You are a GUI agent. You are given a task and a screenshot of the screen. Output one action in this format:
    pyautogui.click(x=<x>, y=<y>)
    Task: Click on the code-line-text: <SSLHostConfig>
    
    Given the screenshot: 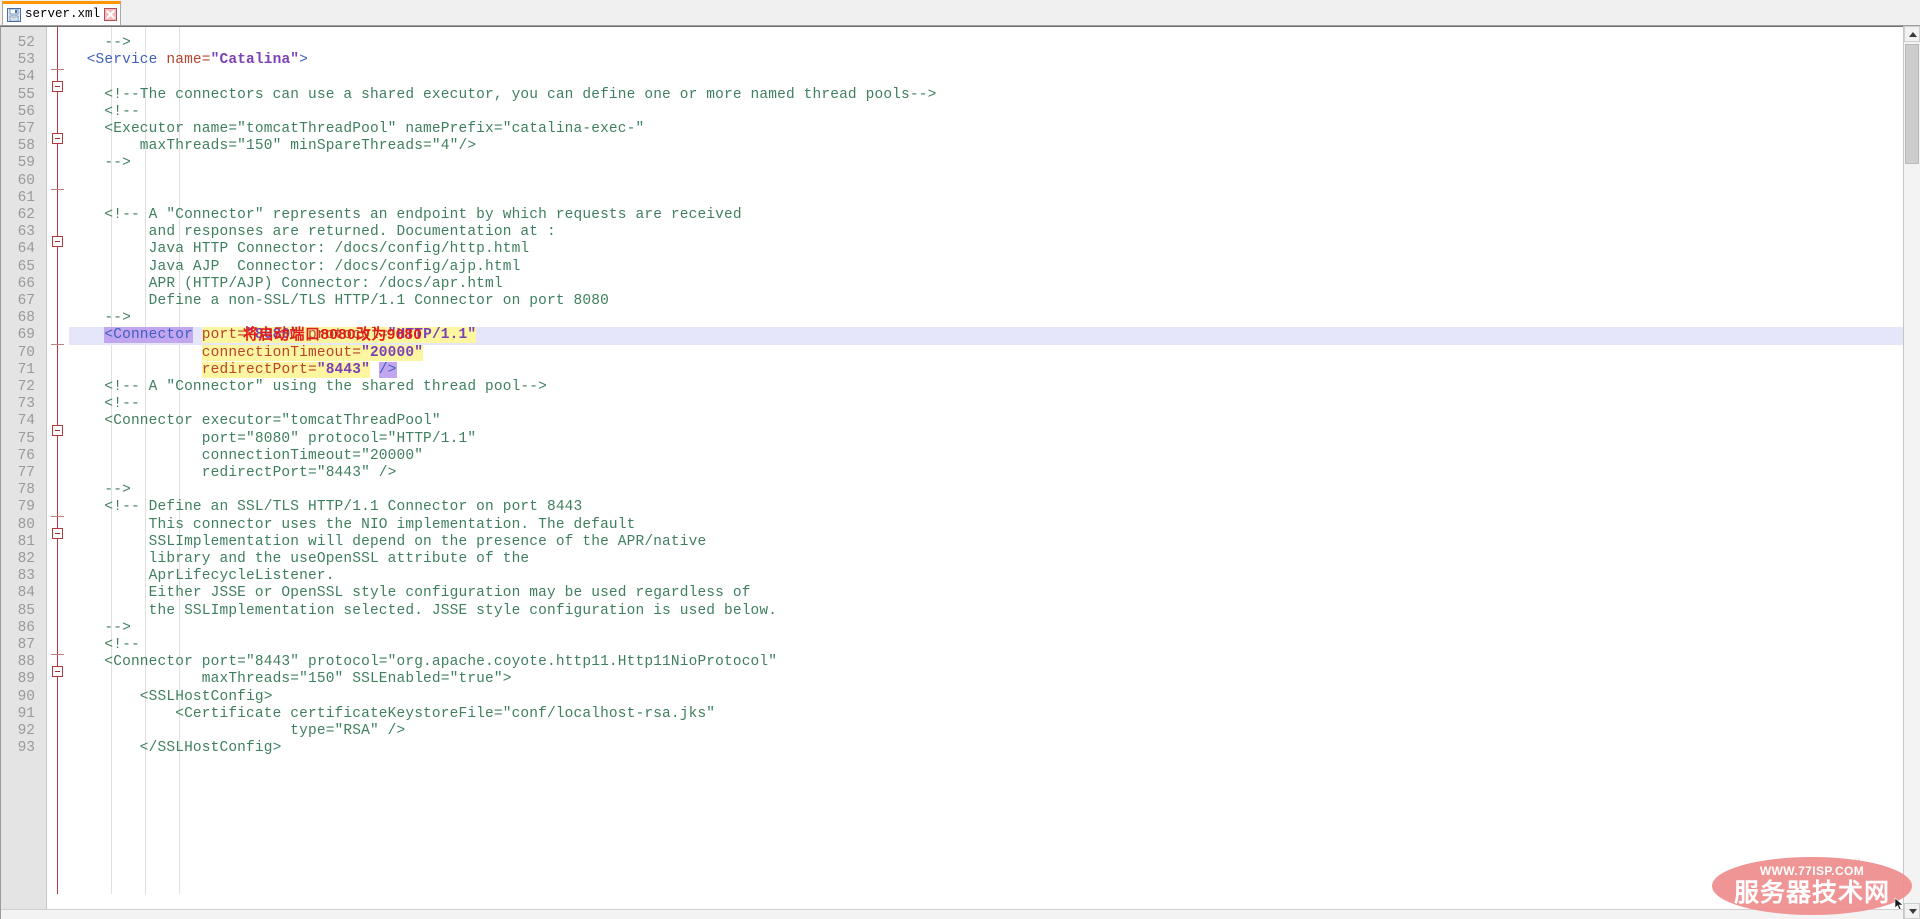 What is the action you would take?
    pyautogui.click(x=171, y=697)
    